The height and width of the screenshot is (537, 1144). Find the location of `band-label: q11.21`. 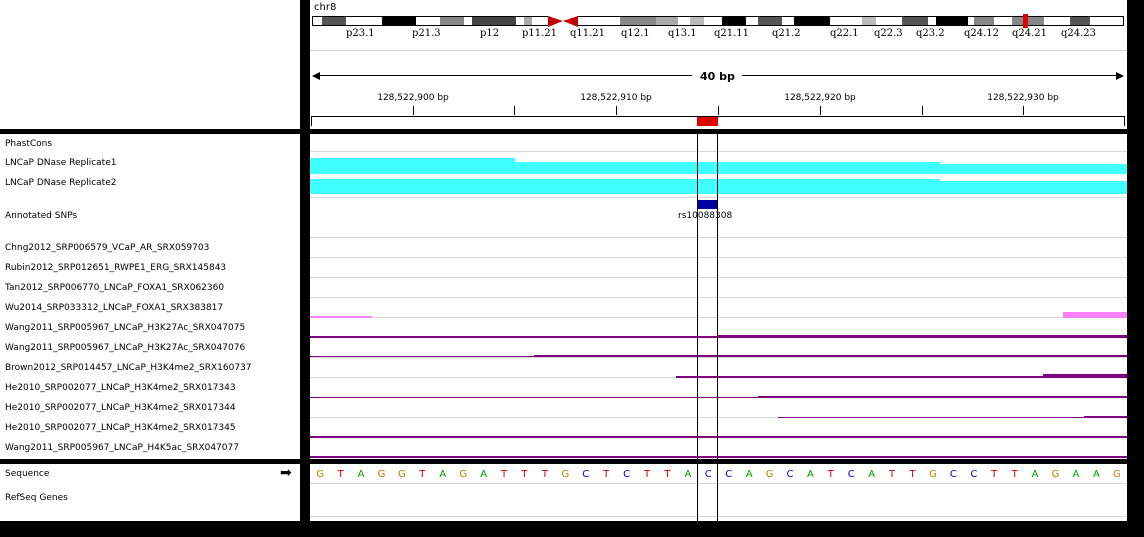

band-label: q11.21 is located at coordinates (588, 33).